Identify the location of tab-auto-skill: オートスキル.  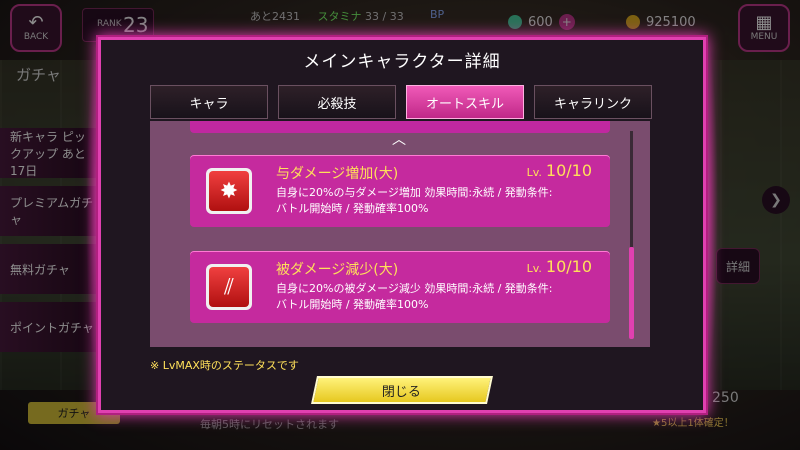
(465, 102).